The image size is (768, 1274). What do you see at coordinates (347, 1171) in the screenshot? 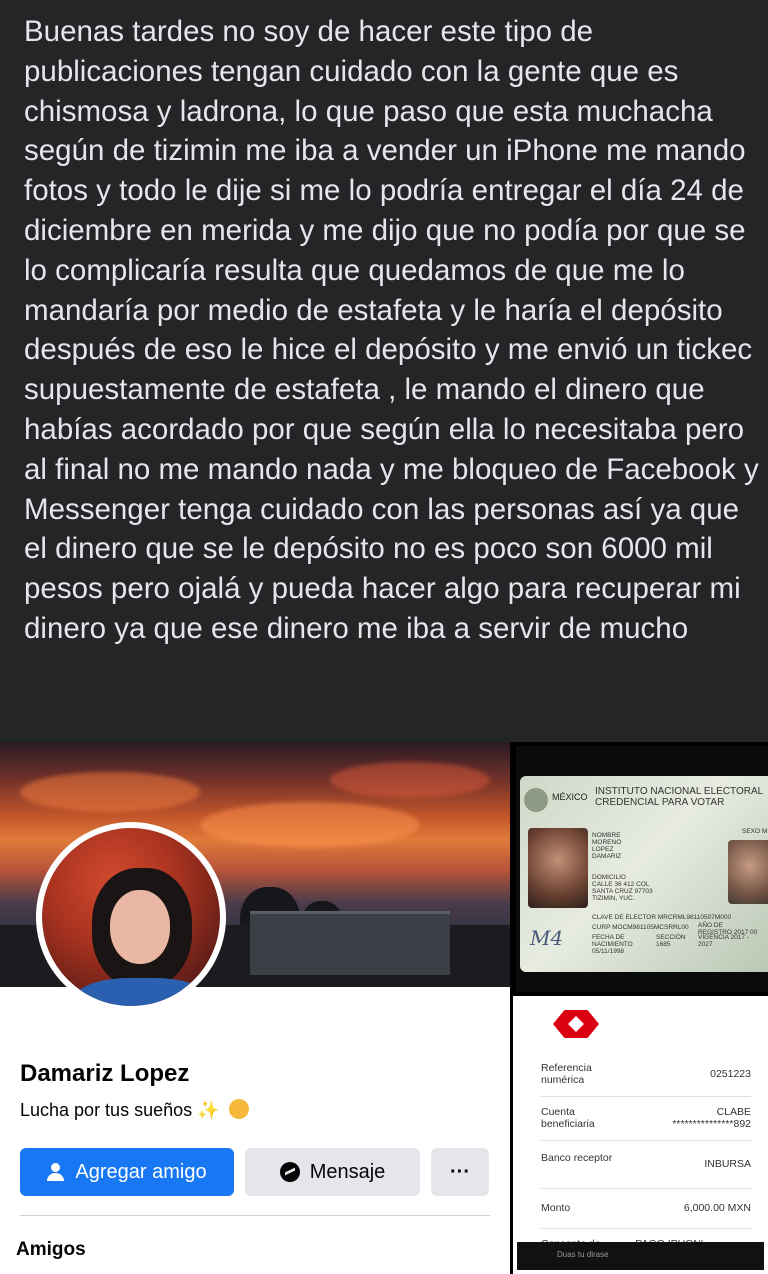
I see `message-label: Mensaje` at bounding box center [347, 1171].